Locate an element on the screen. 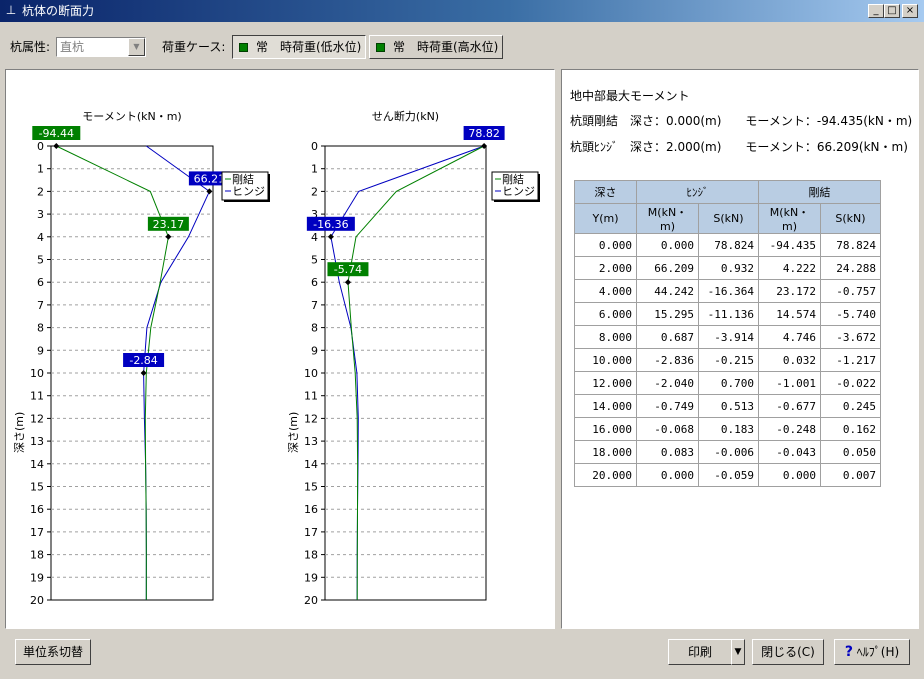  table-row: 2.000 66.209 0.932 4.222 24.288 is located at coordinates (727, 268).